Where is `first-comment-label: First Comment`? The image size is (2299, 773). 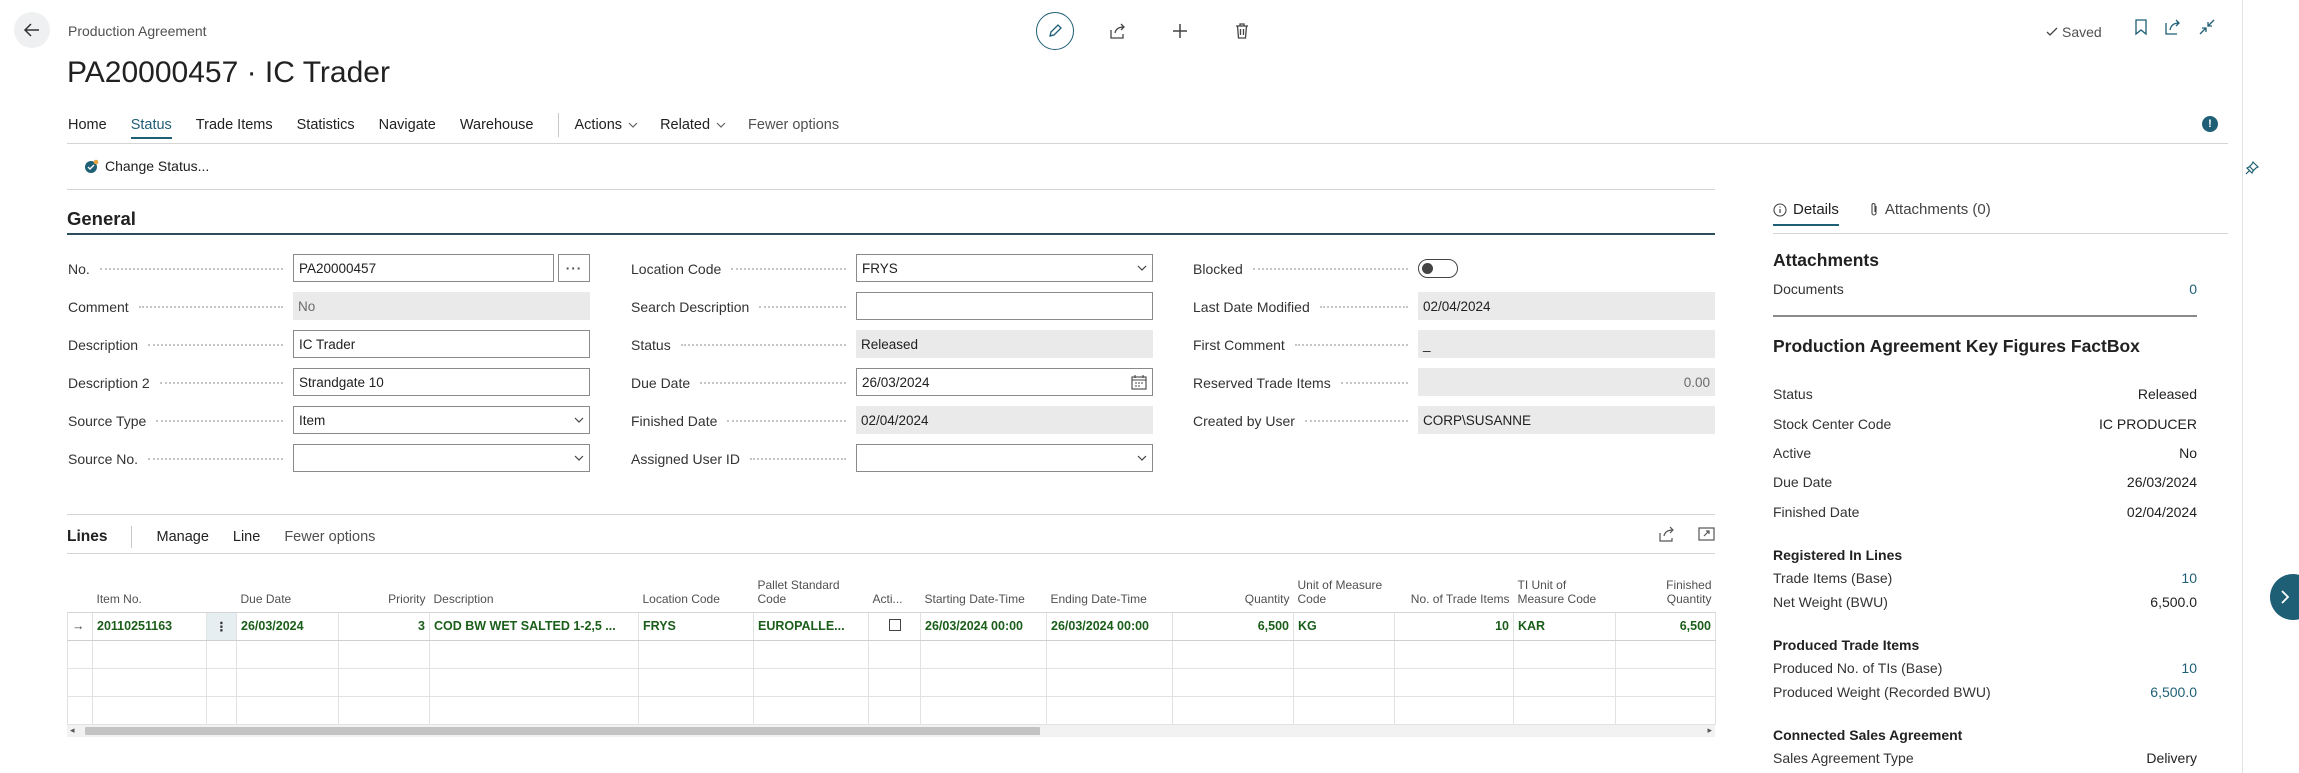 first-comment-label: First Comment is located at coordinates (1305, 345).